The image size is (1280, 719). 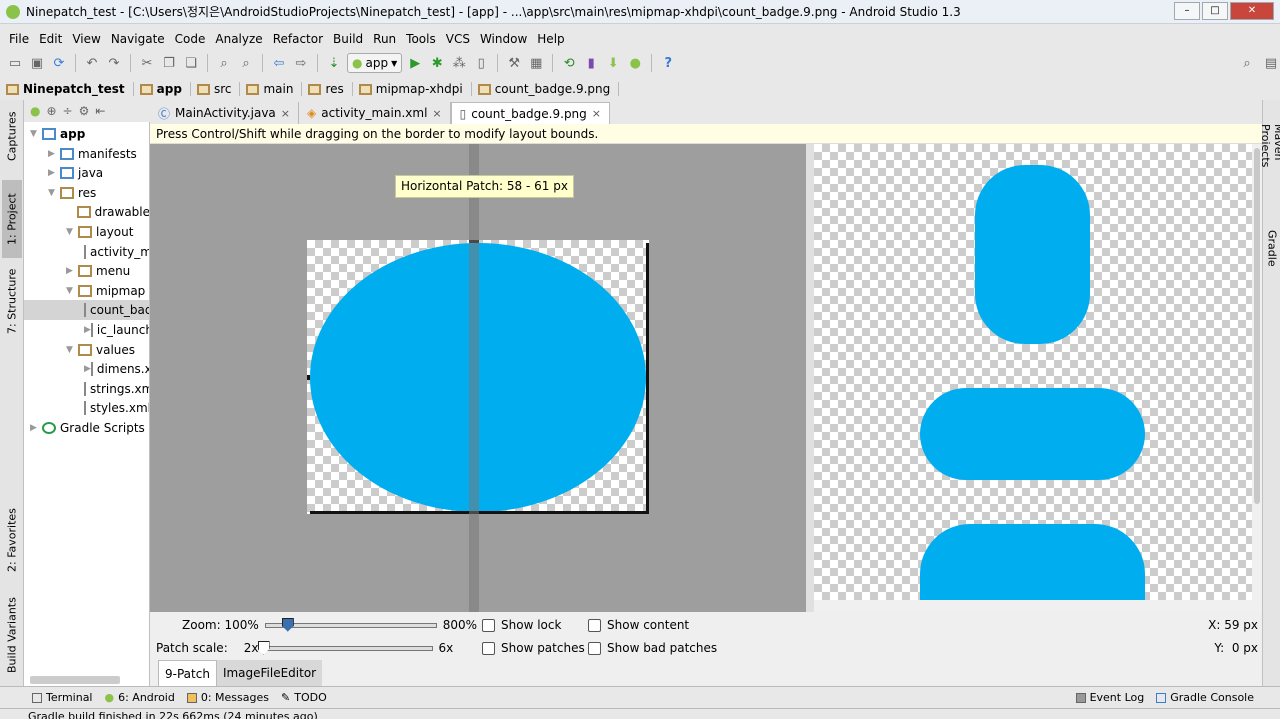 I want to click on menu-help: Help, so click(x=550, y=39).